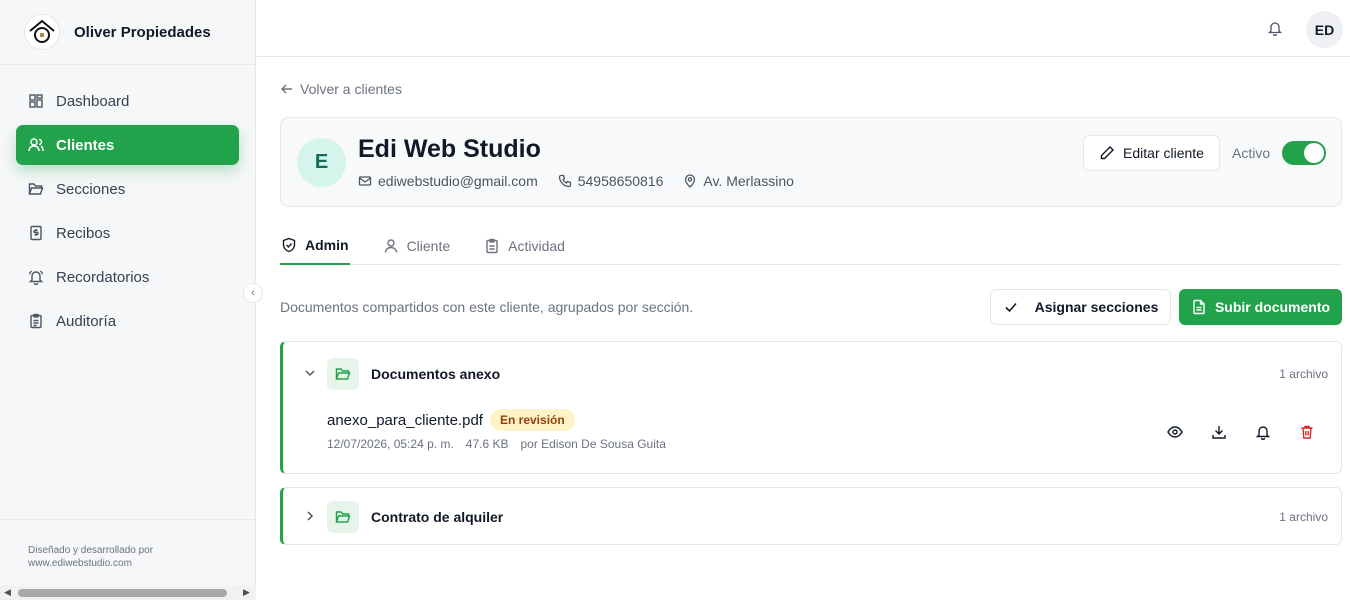  Describe the element at coordinates (1163, 153) in the screenshot. I see `edit-client-label: Editar cliente` at that location.